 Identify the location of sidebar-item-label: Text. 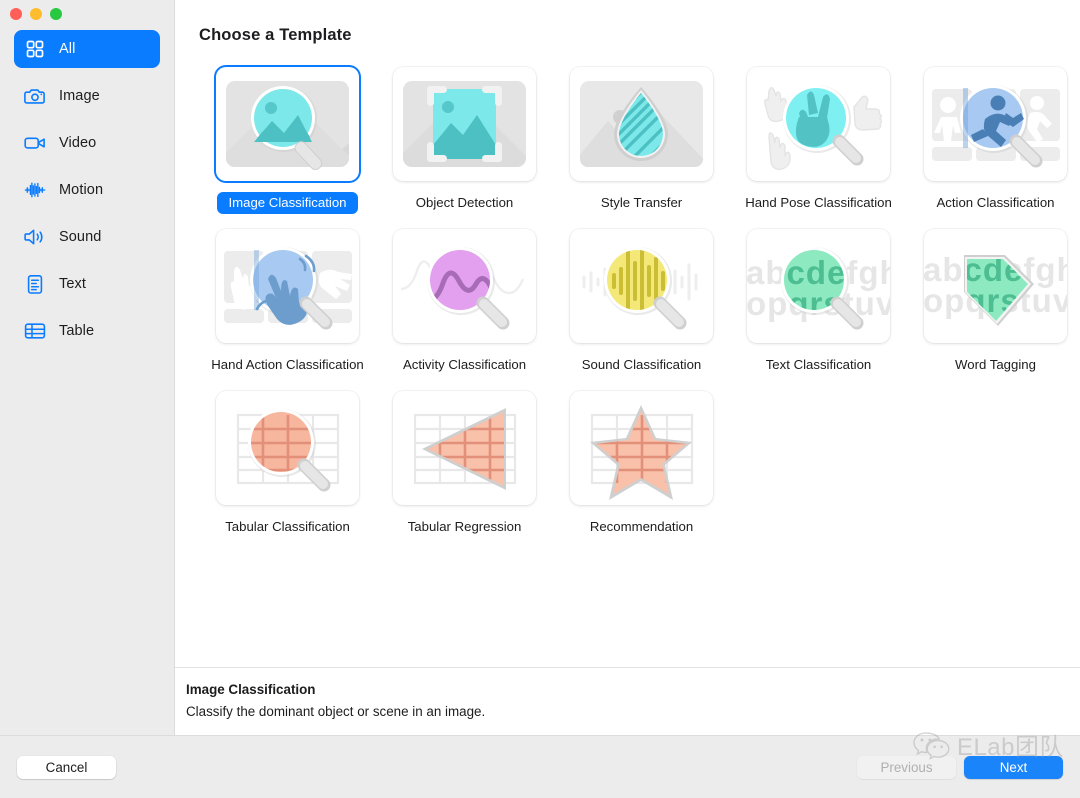
(72, 284).